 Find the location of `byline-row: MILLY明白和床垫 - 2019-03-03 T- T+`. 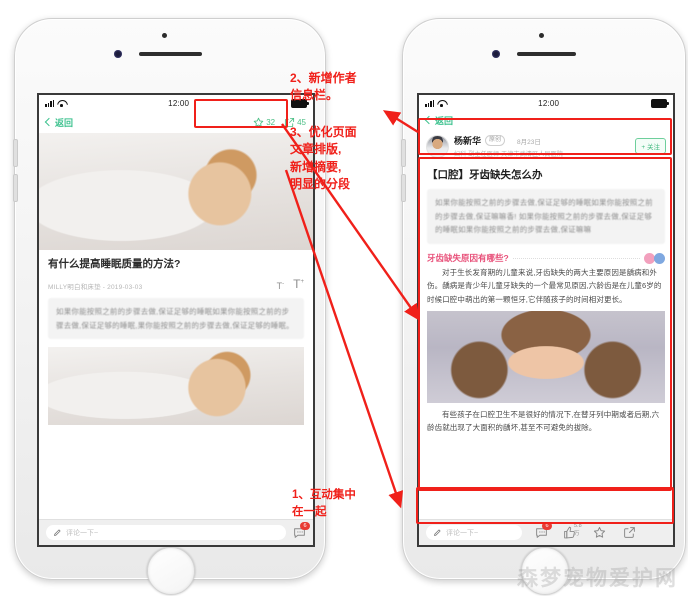

byline-row: MILLY明白和床垫 - 2019-03-03 T- T+ is located at coordinates (176, 284).